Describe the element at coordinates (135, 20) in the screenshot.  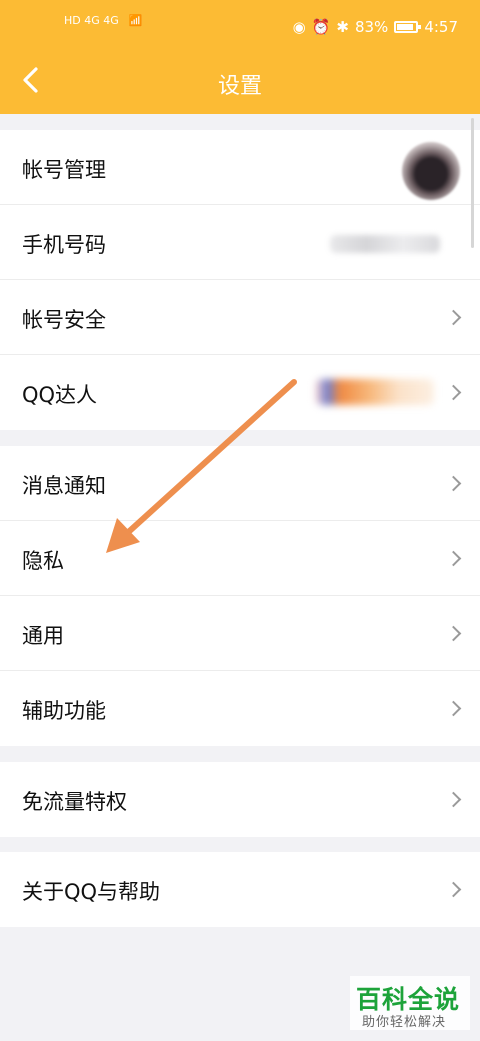
I see `wifi-icon: 📶` at that location.